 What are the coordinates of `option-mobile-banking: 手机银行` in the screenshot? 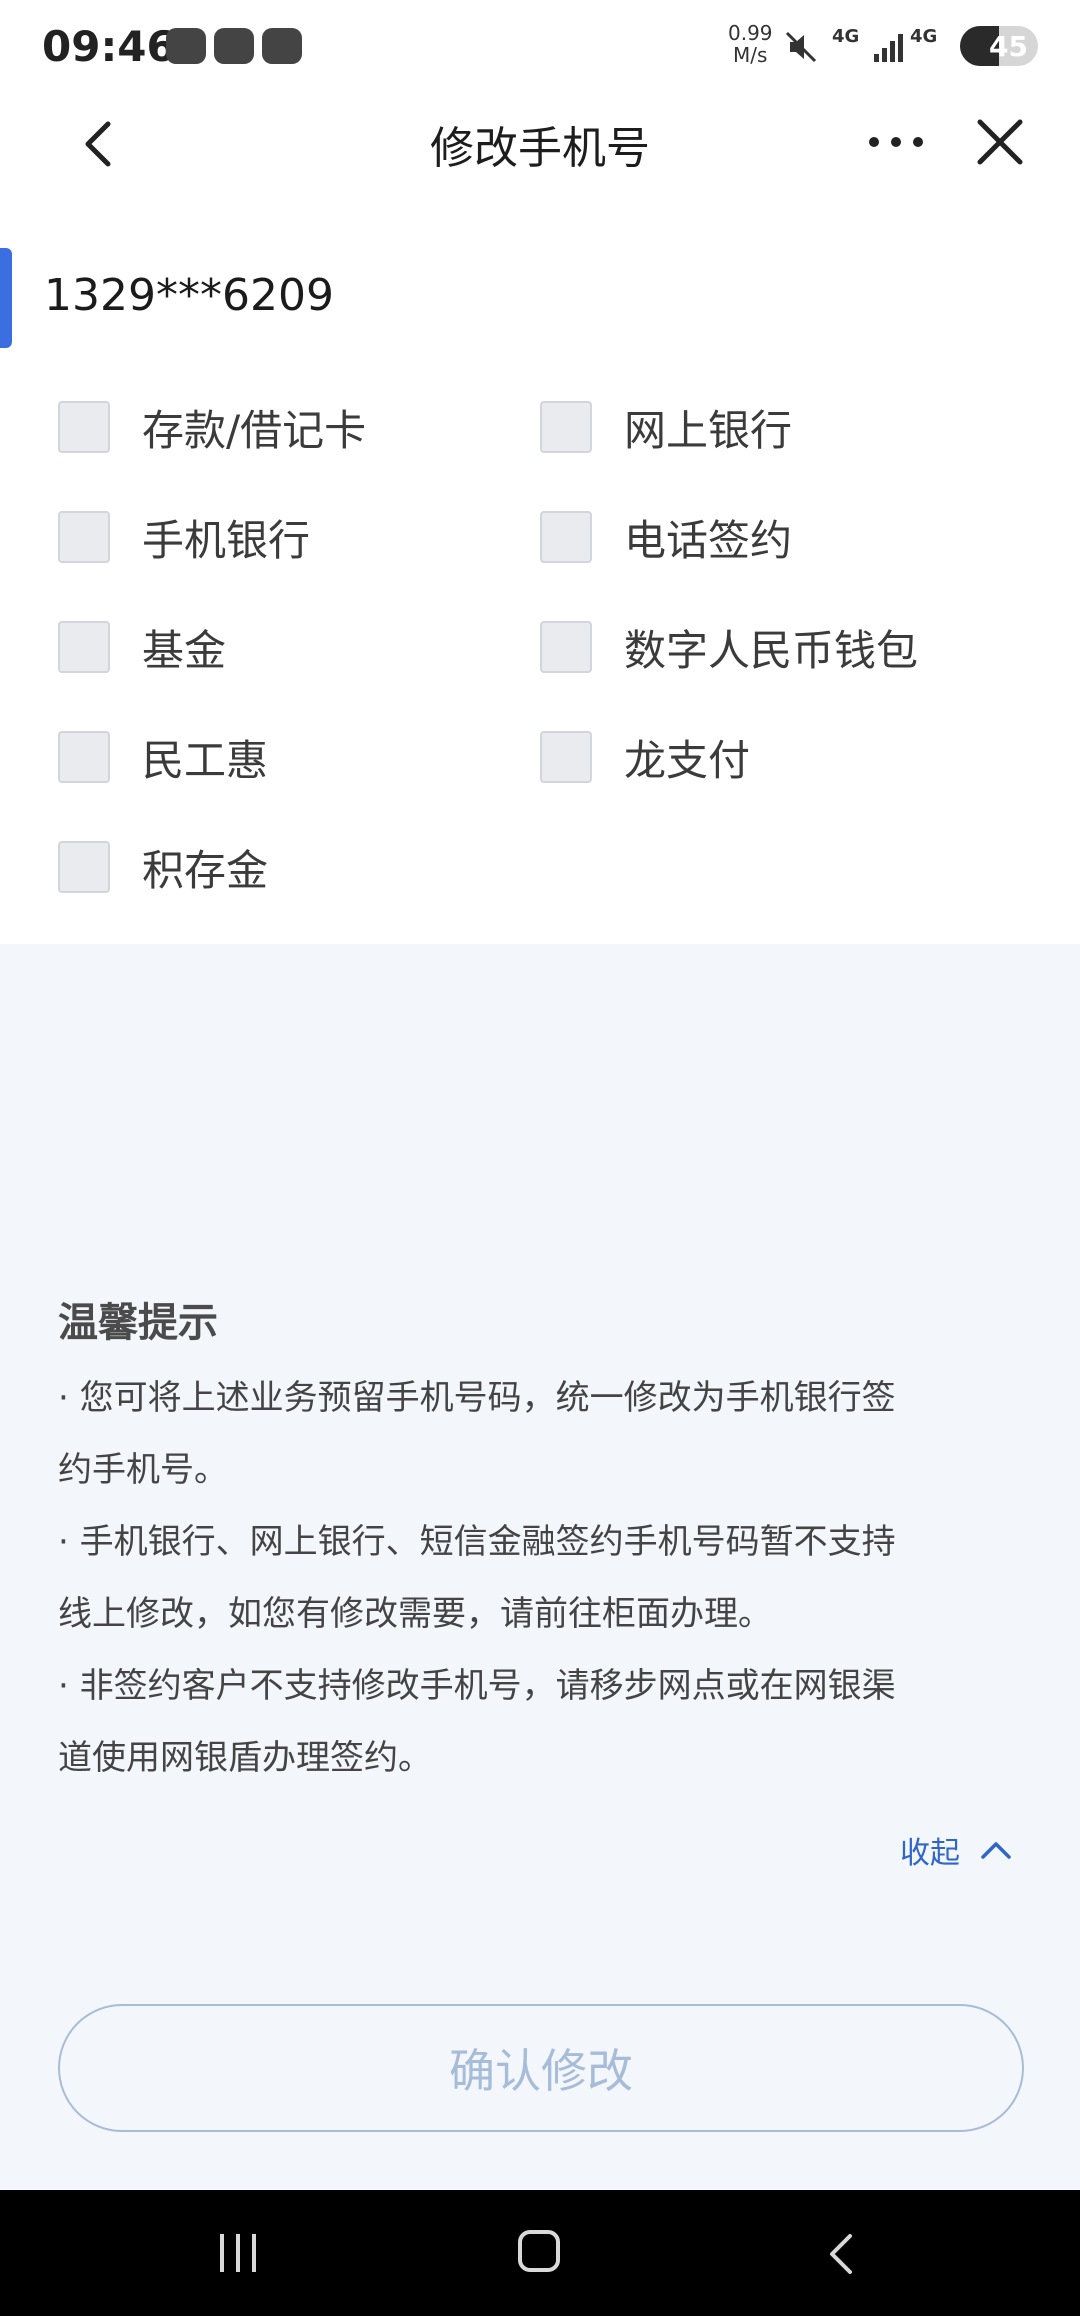 It's located at (184, 537).